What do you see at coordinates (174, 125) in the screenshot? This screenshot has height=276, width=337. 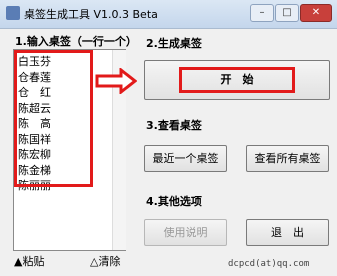 I see `step3-label: 3.查看桌签` at bounding box center [174, 125].